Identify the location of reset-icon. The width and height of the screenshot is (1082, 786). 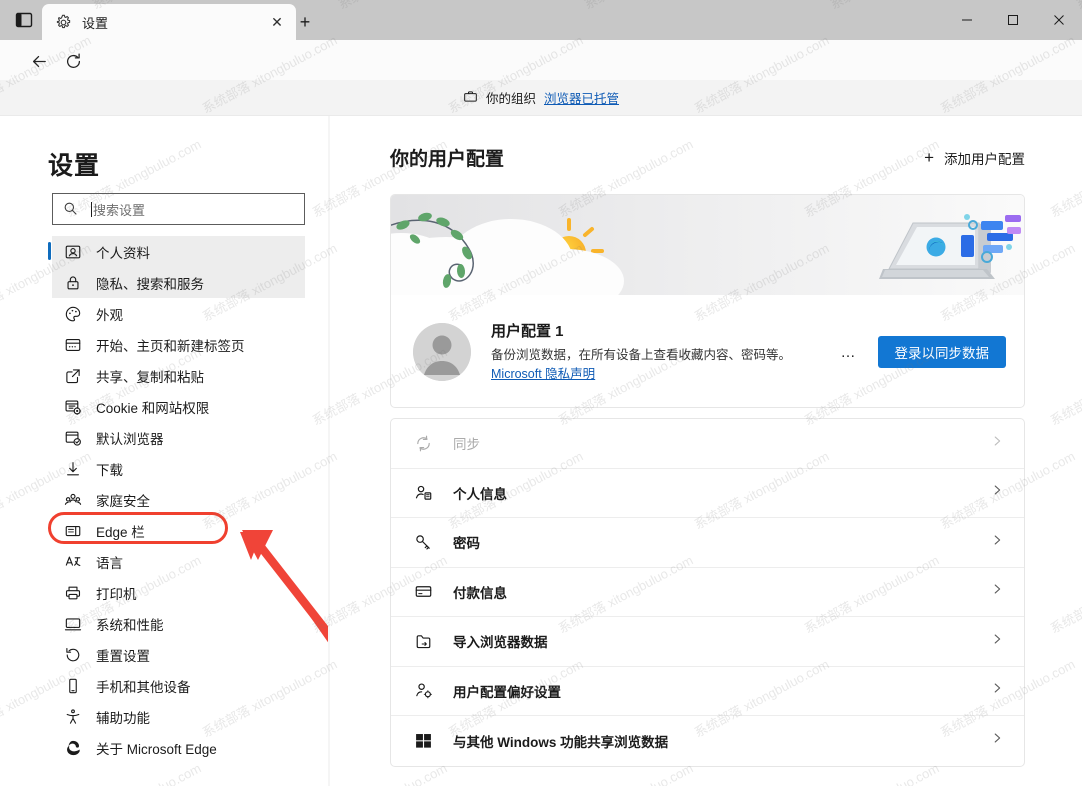
(73, 655).